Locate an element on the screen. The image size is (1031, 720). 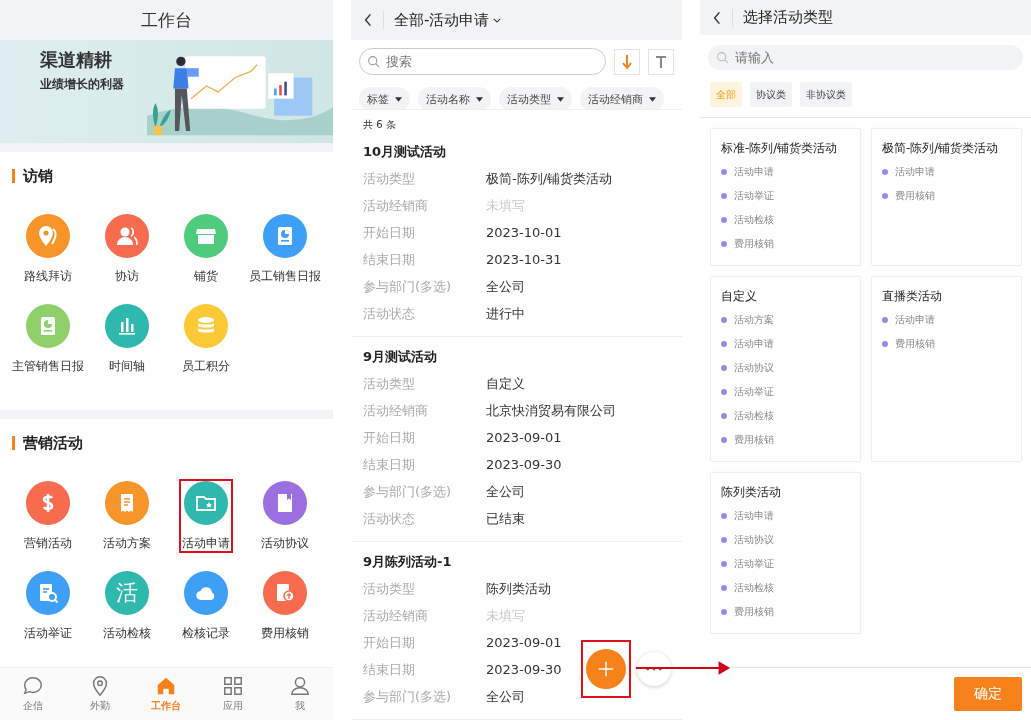
app-tile: 活 活动检核 is located at coordinates (126, 606).